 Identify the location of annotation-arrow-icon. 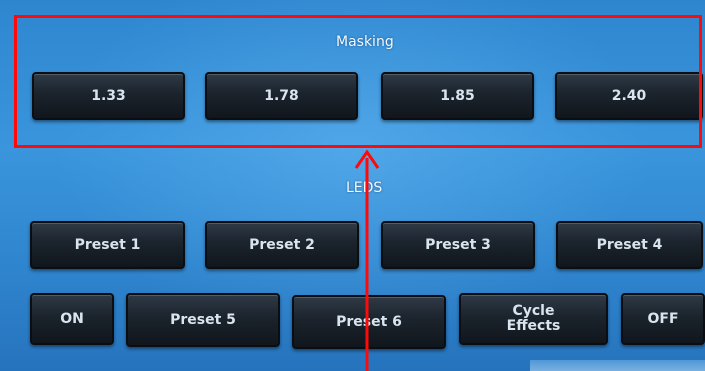
(367, 260).